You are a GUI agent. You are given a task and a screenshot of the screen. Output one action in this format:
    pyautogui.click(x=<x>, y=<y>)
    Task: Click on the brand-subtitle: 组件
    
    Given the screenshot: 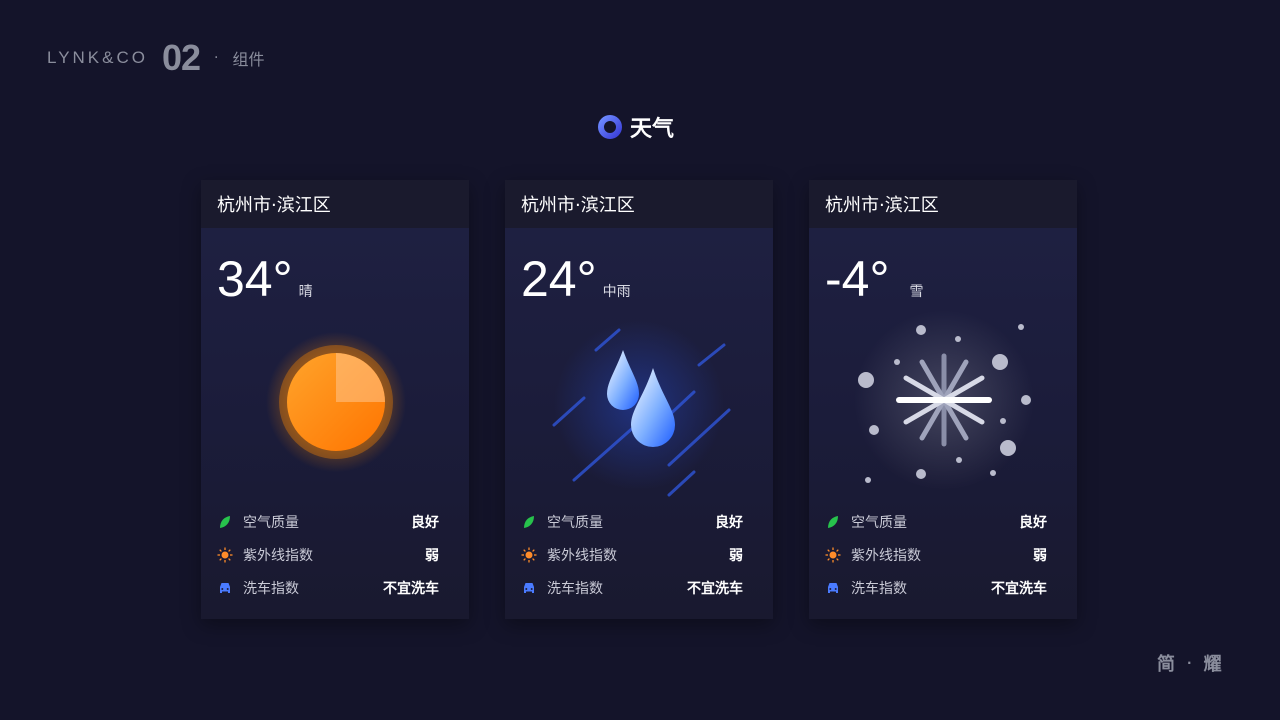 What is the action you would take?
    pyautogui.click(x=248, y=59)
    